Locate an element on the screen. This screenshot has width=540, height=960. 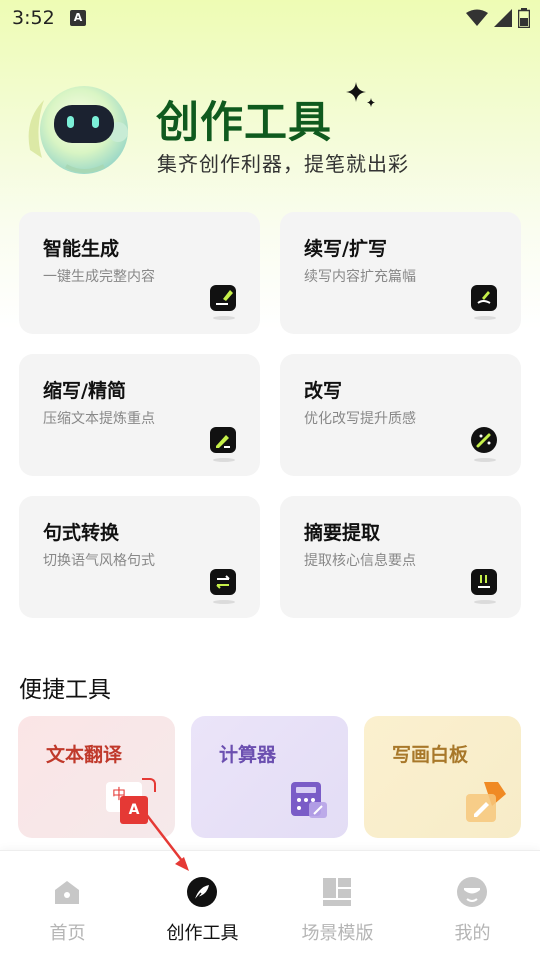
translate-icon-target-char: A is located at coordinates (134, 810).